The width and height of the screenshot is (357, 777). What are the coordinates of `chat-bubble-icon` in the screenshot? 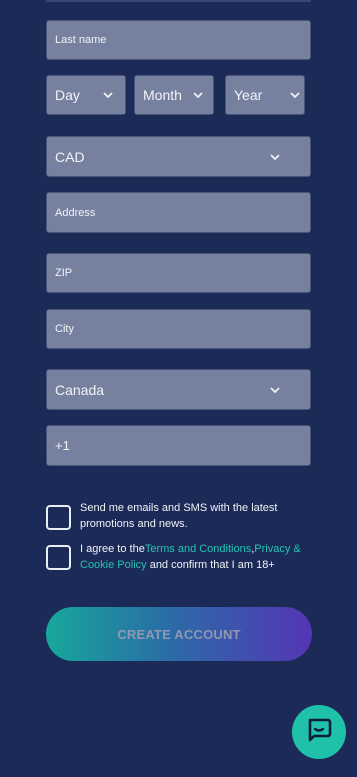 It's located at (319, 732).